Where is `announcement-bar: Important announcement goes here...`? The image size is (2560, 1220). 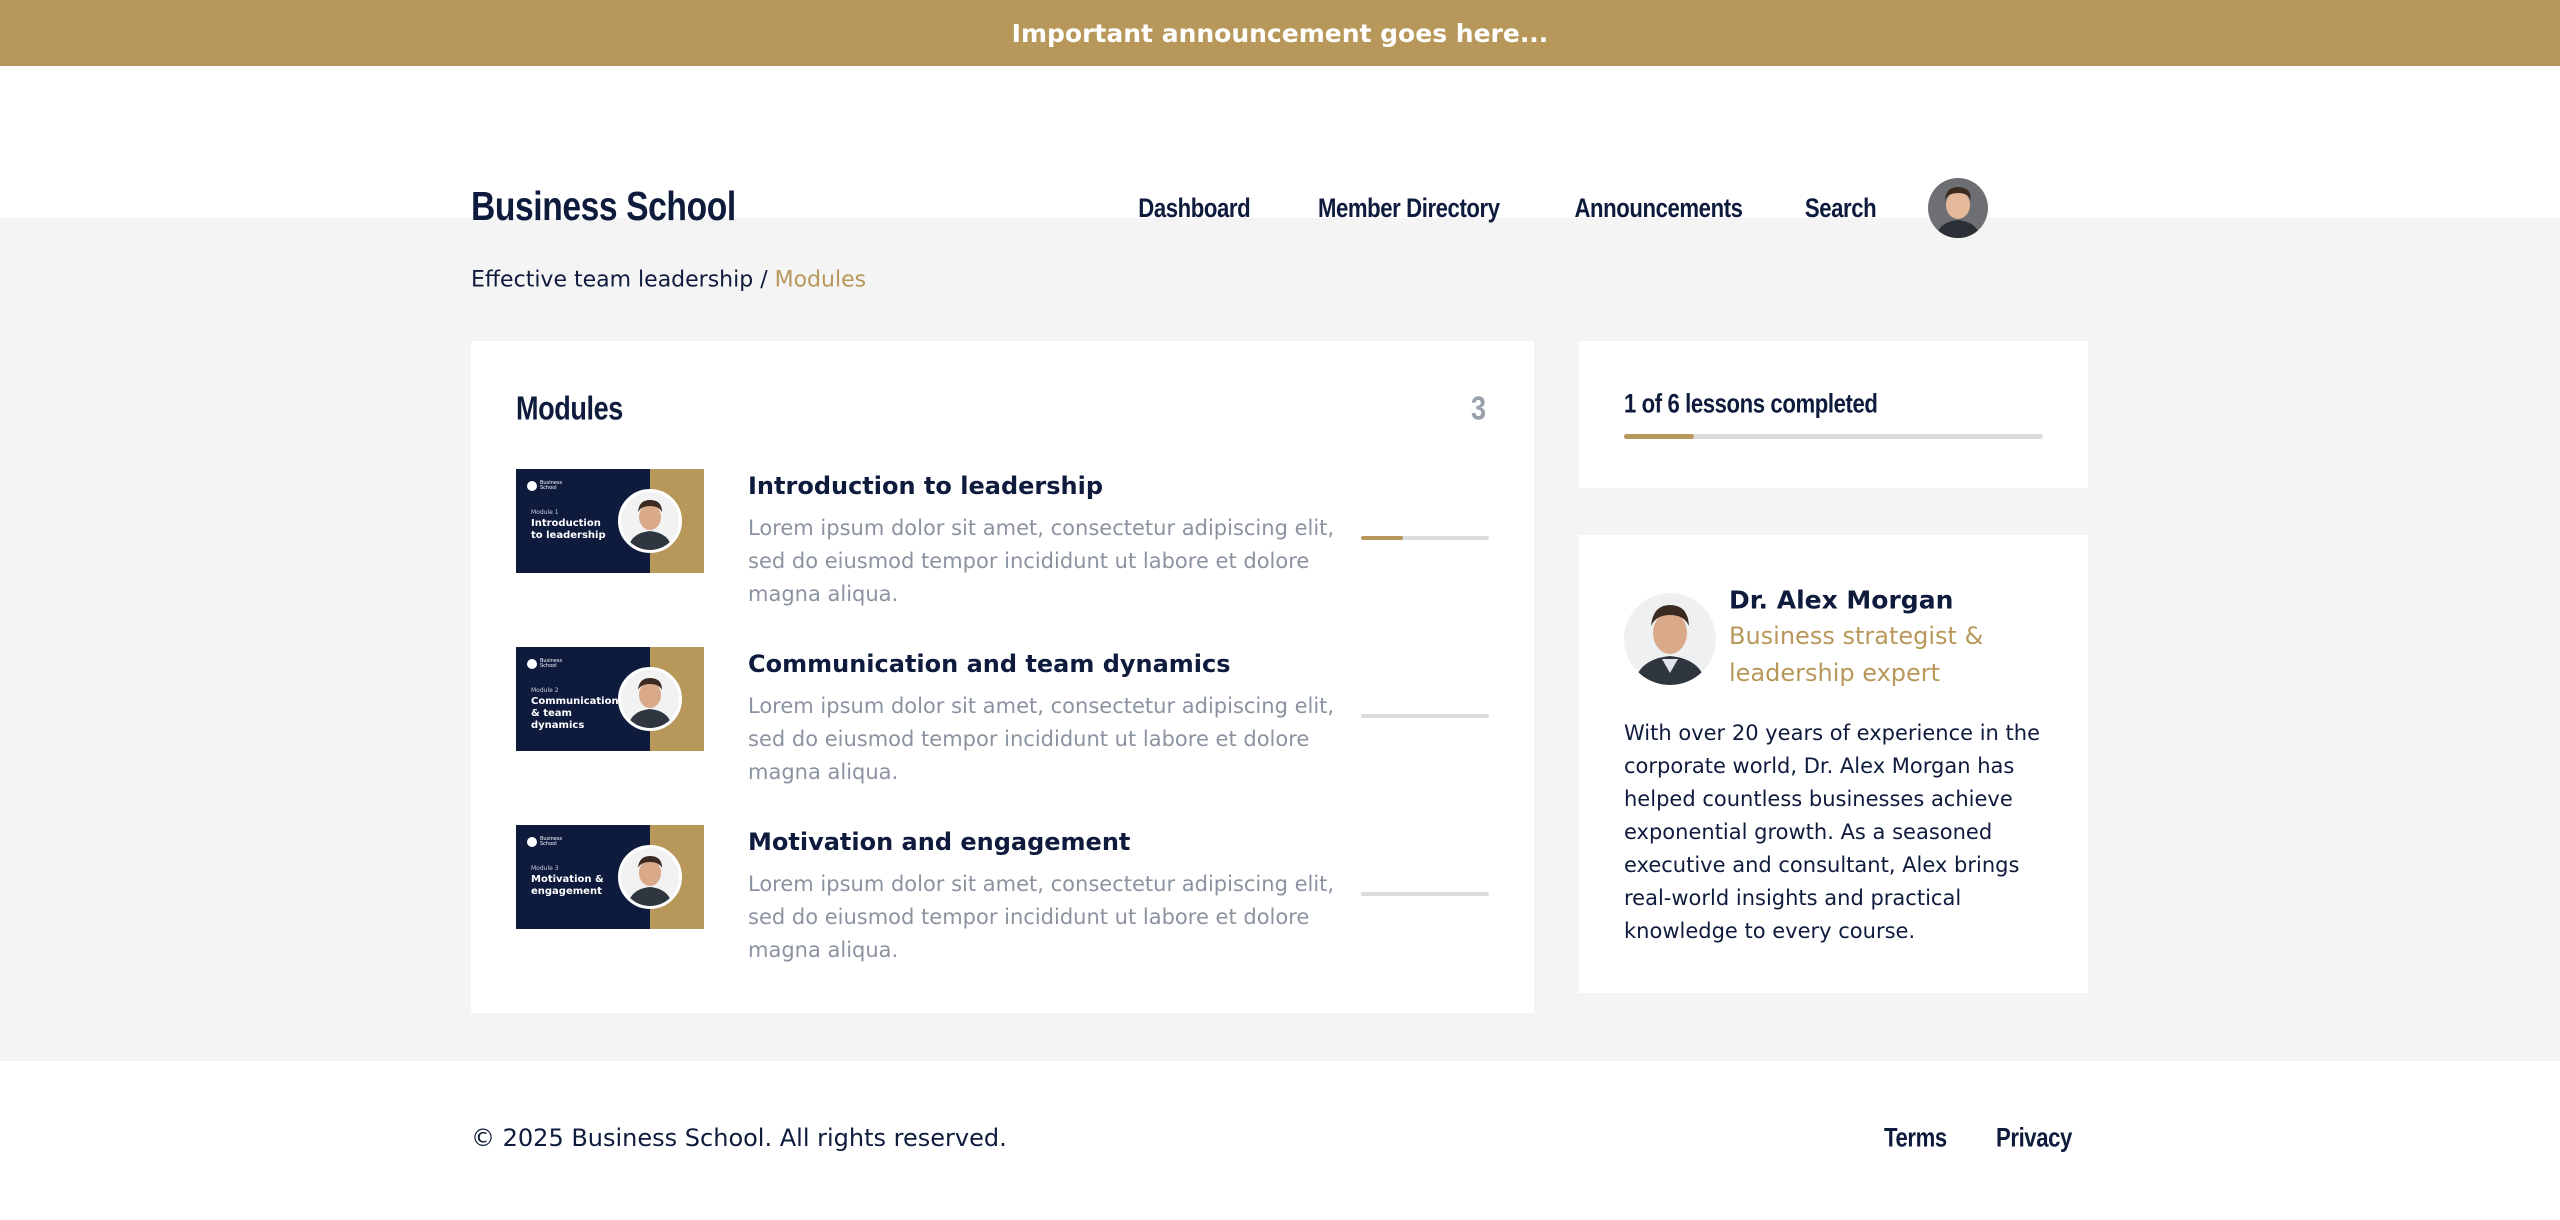
announcement-bar: Important announcement goes here... is located at coordinates (1280, 33).